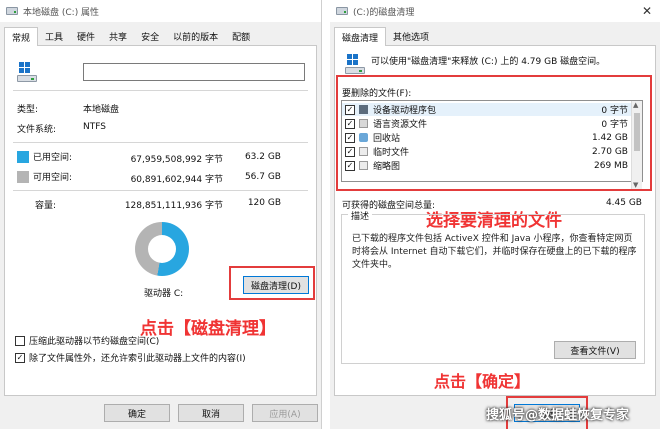  What do you see at coordinates (46, 206) in the screenshot?
I see `capacity-label: 容量:` at bounding box center [46, 206].